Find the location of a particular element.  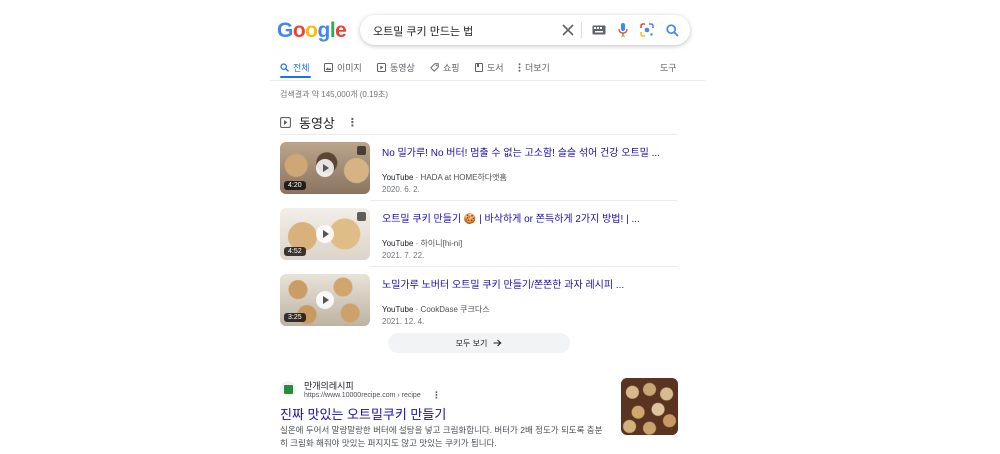

tab-books: 도서 is located at coordinates (489, 67).